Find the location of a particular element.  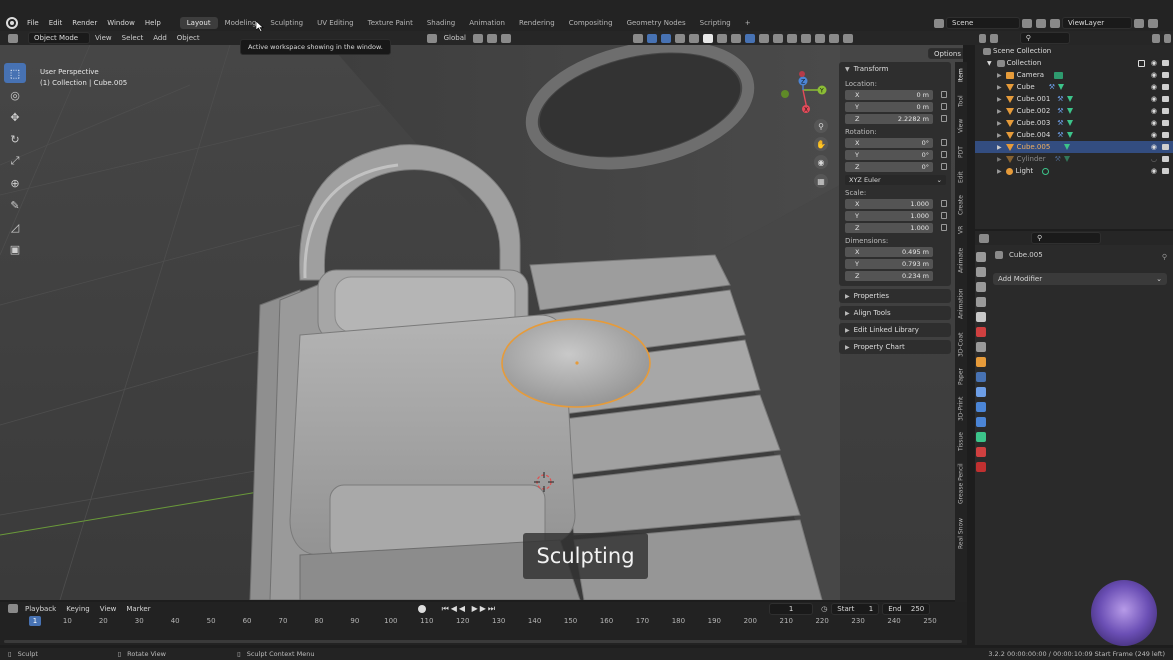

tab-compositing: Compositing is located at coordinates (591, 23).